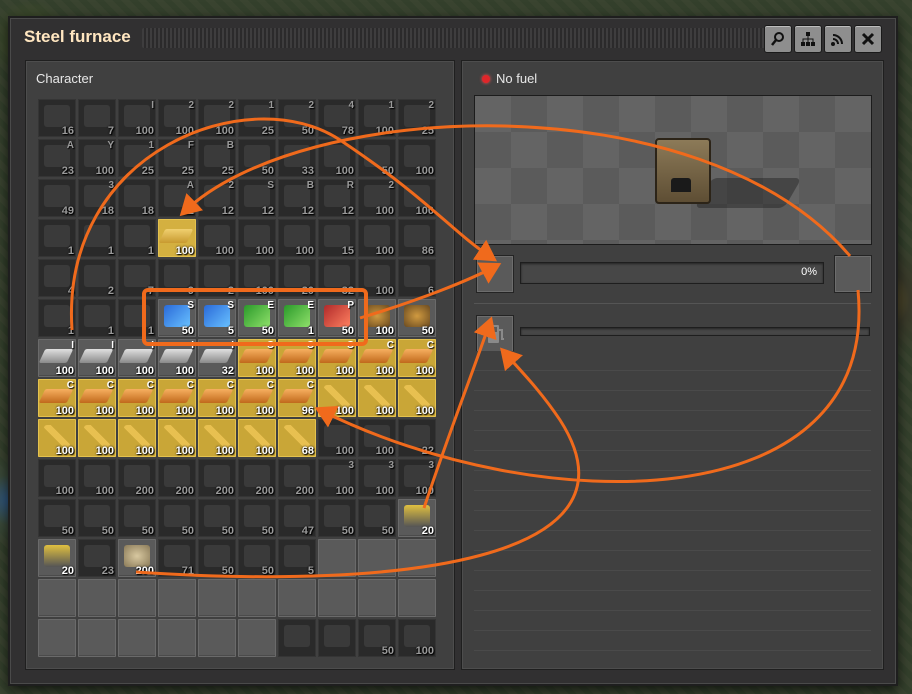 Image resolution: width=912 pixels, height=694 pixels. Describe the element at coordinates (417, 118) in the screenshot. I see `inventory-slot: 2 25` at that location.